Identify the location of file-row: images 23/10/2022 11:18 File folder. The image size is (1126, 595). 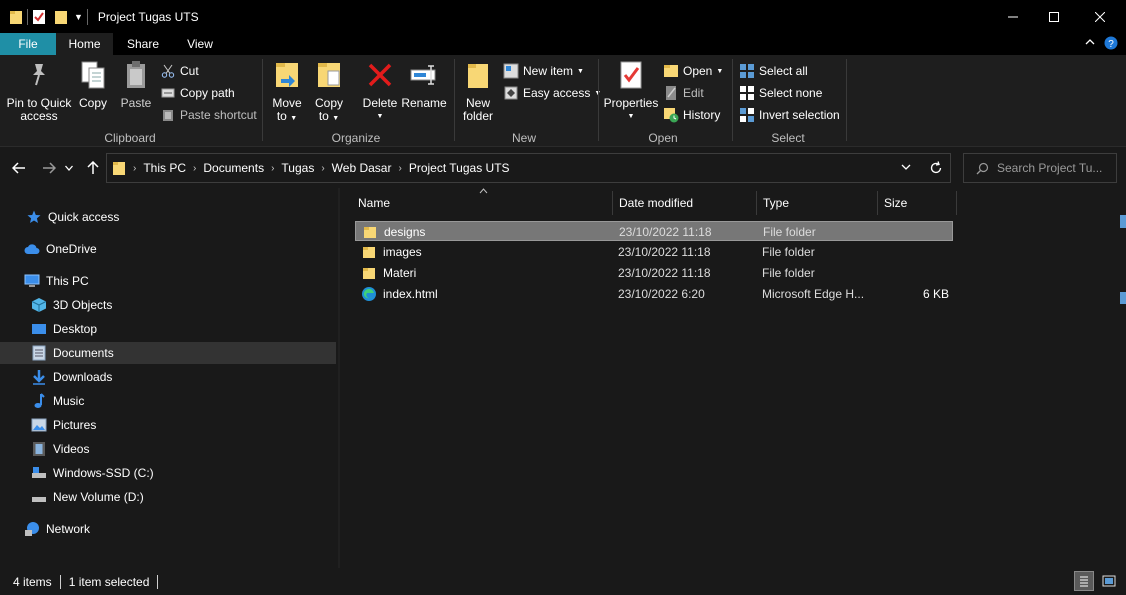
(654, 252).